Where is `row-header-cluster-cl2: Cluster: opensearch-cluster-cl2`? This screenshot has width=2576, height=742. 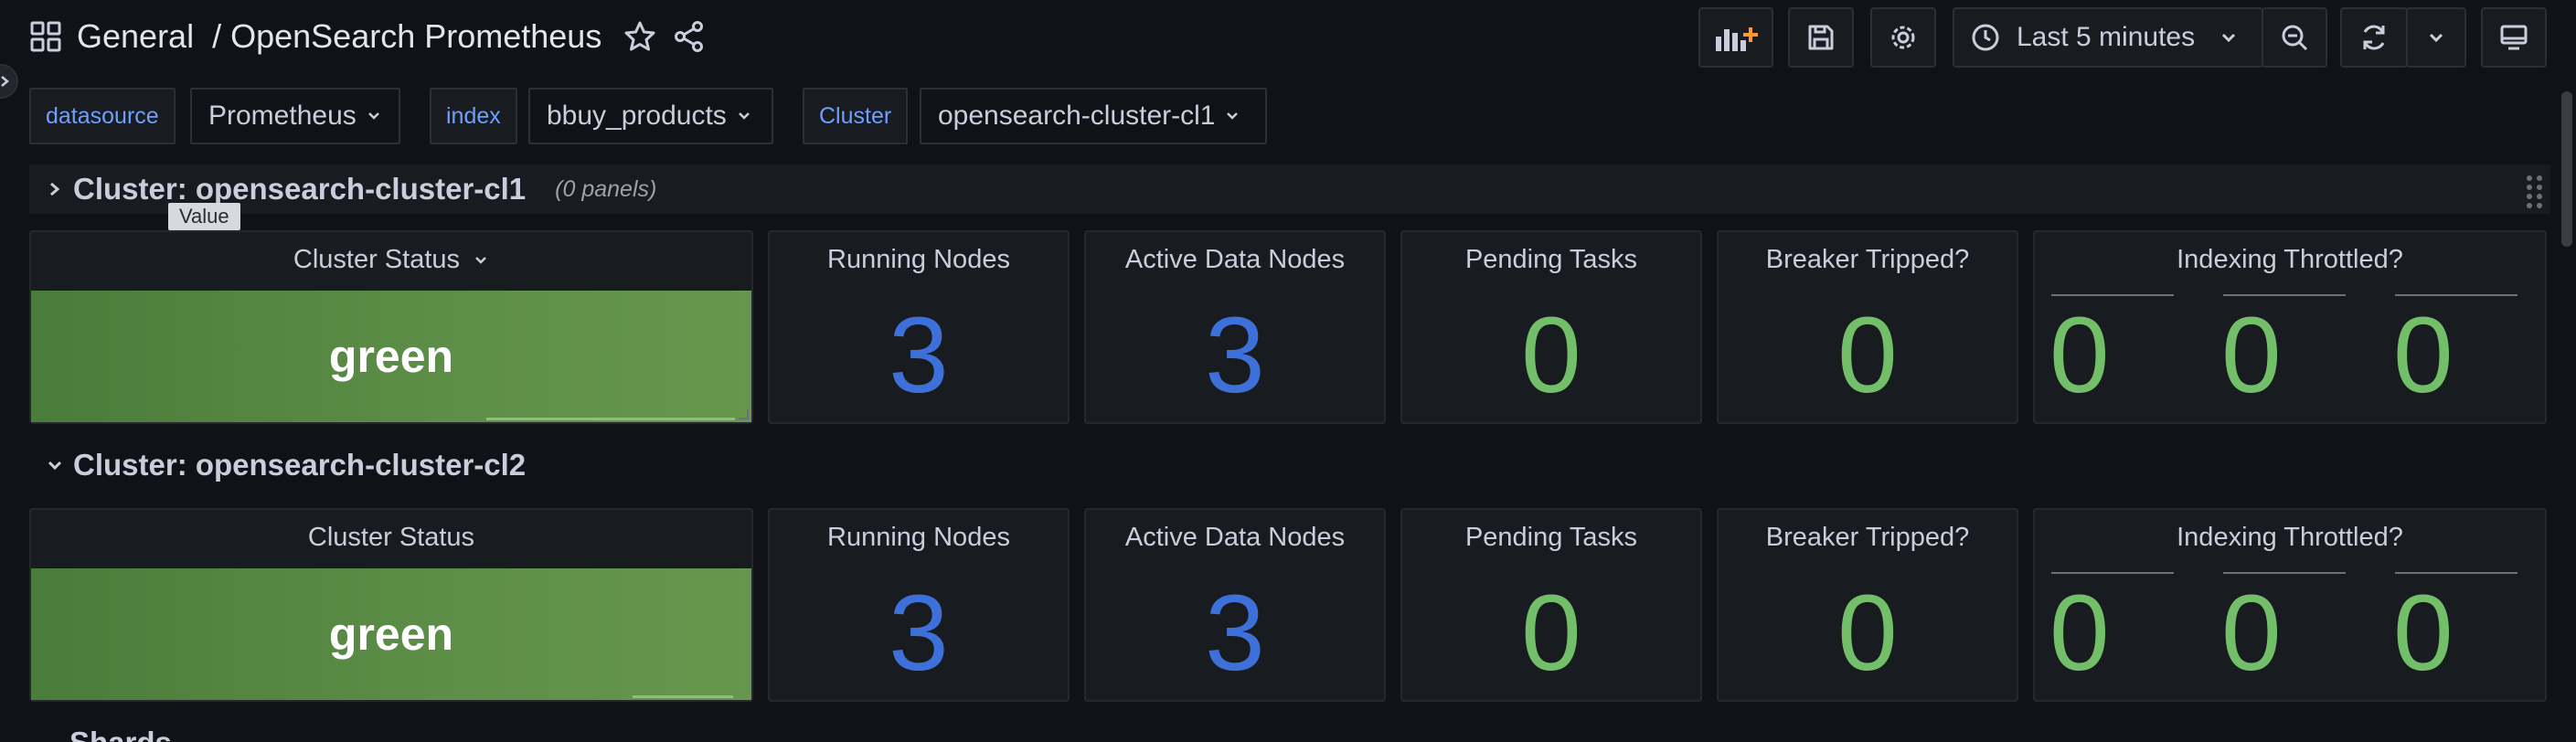 row-header-cluster-cl2: Cluster: opensearch-cluster-cl2 is located at coordinates (278, 465).